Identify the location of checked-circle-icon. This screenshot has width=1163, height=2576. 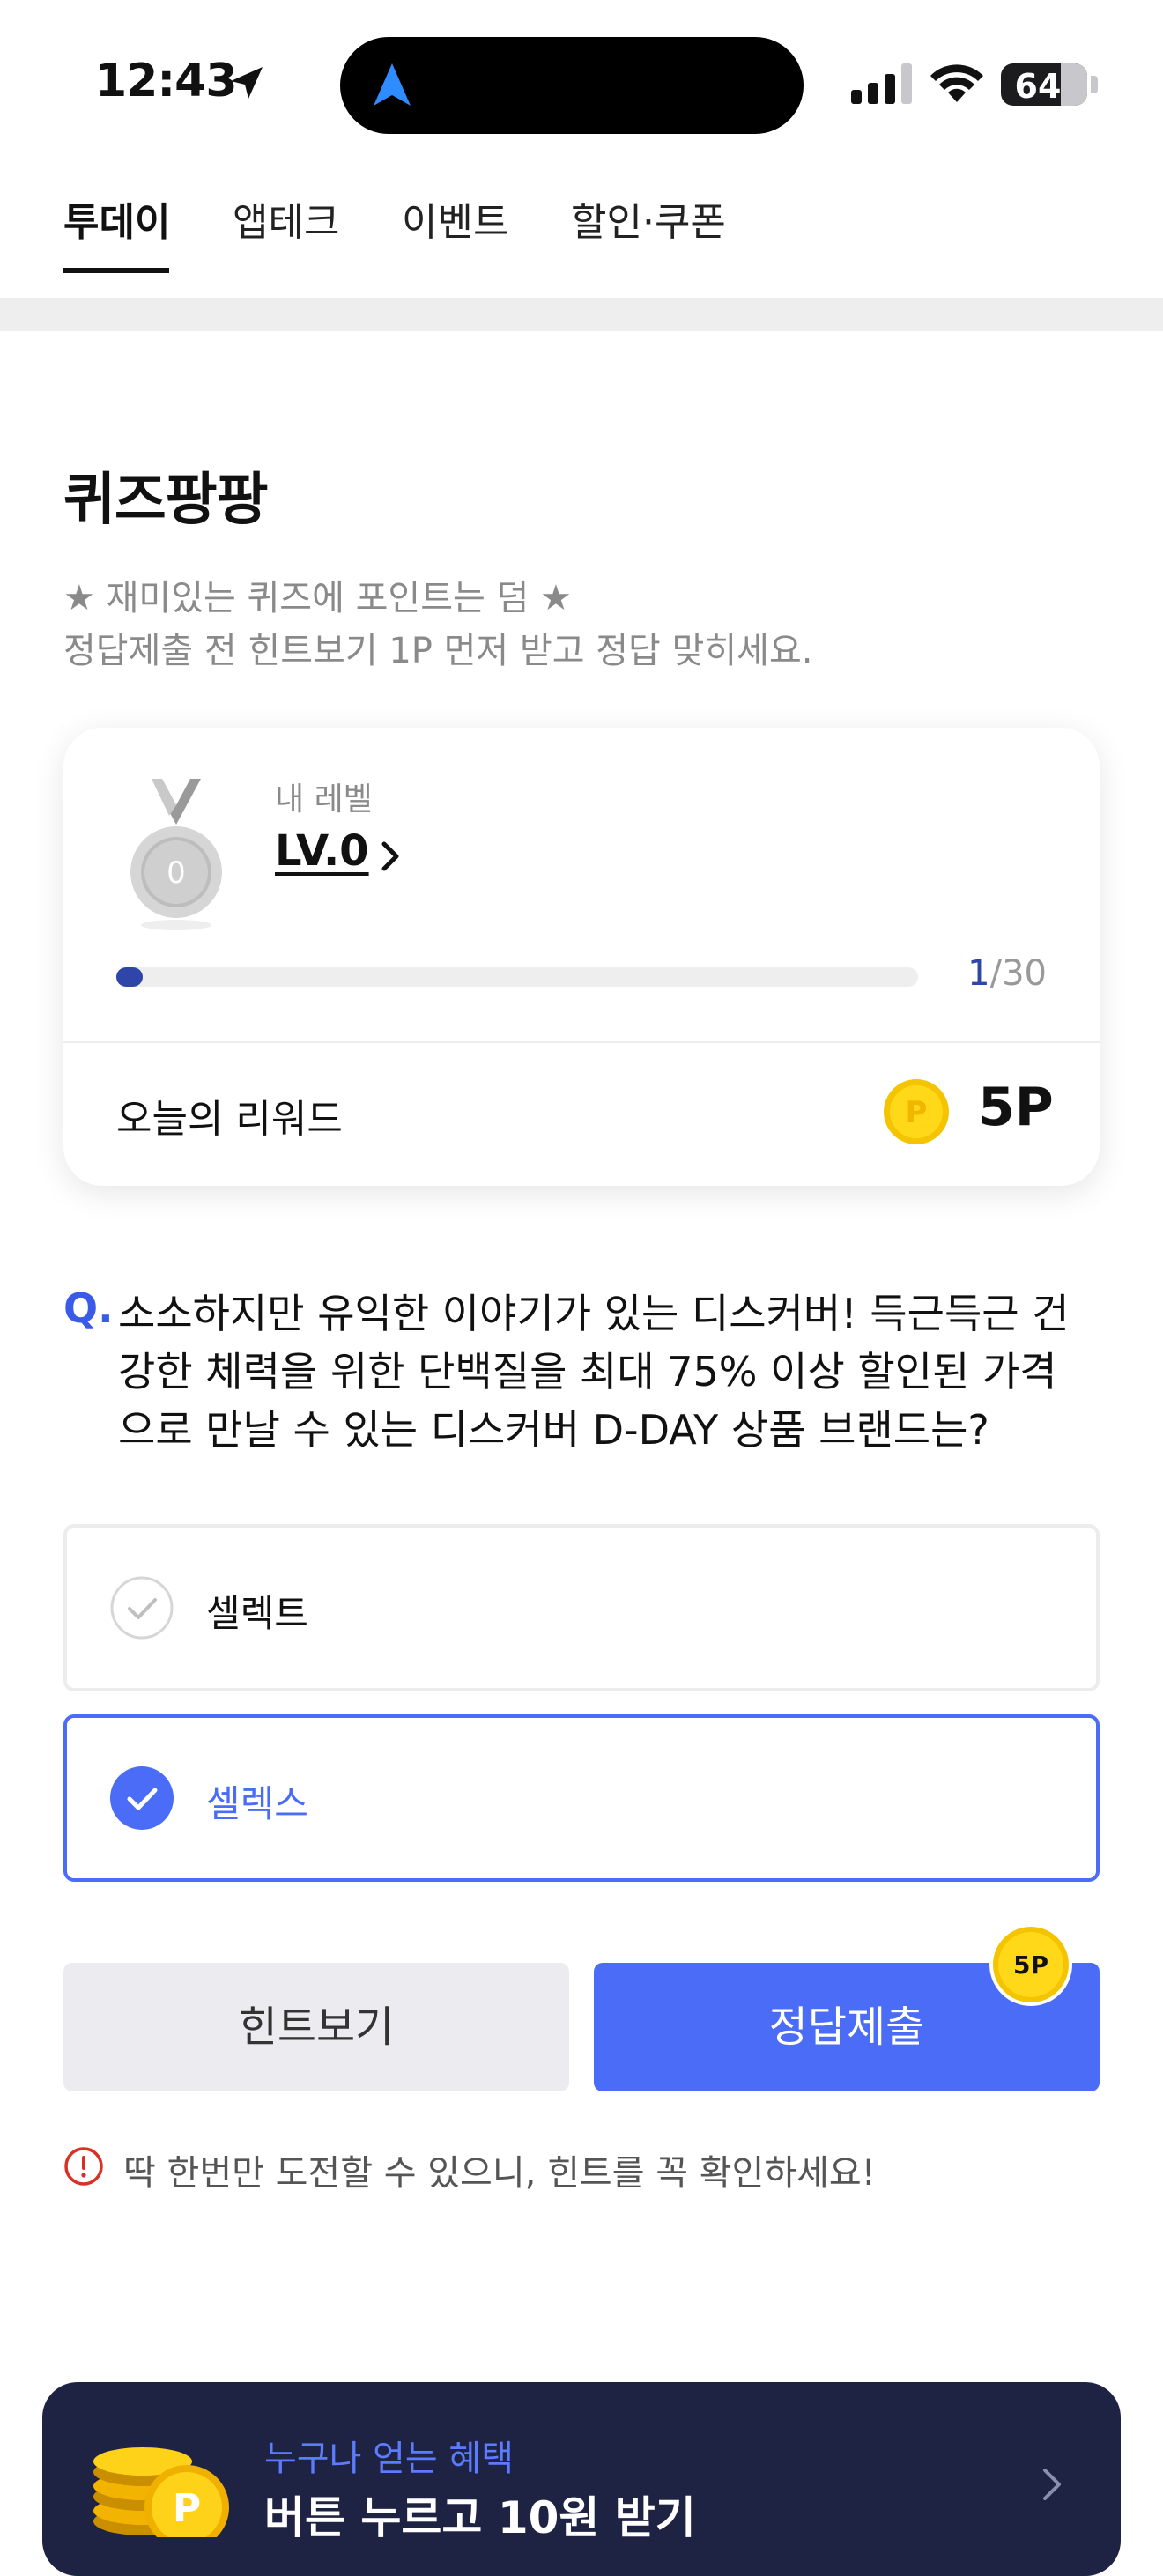
(141, 1798).